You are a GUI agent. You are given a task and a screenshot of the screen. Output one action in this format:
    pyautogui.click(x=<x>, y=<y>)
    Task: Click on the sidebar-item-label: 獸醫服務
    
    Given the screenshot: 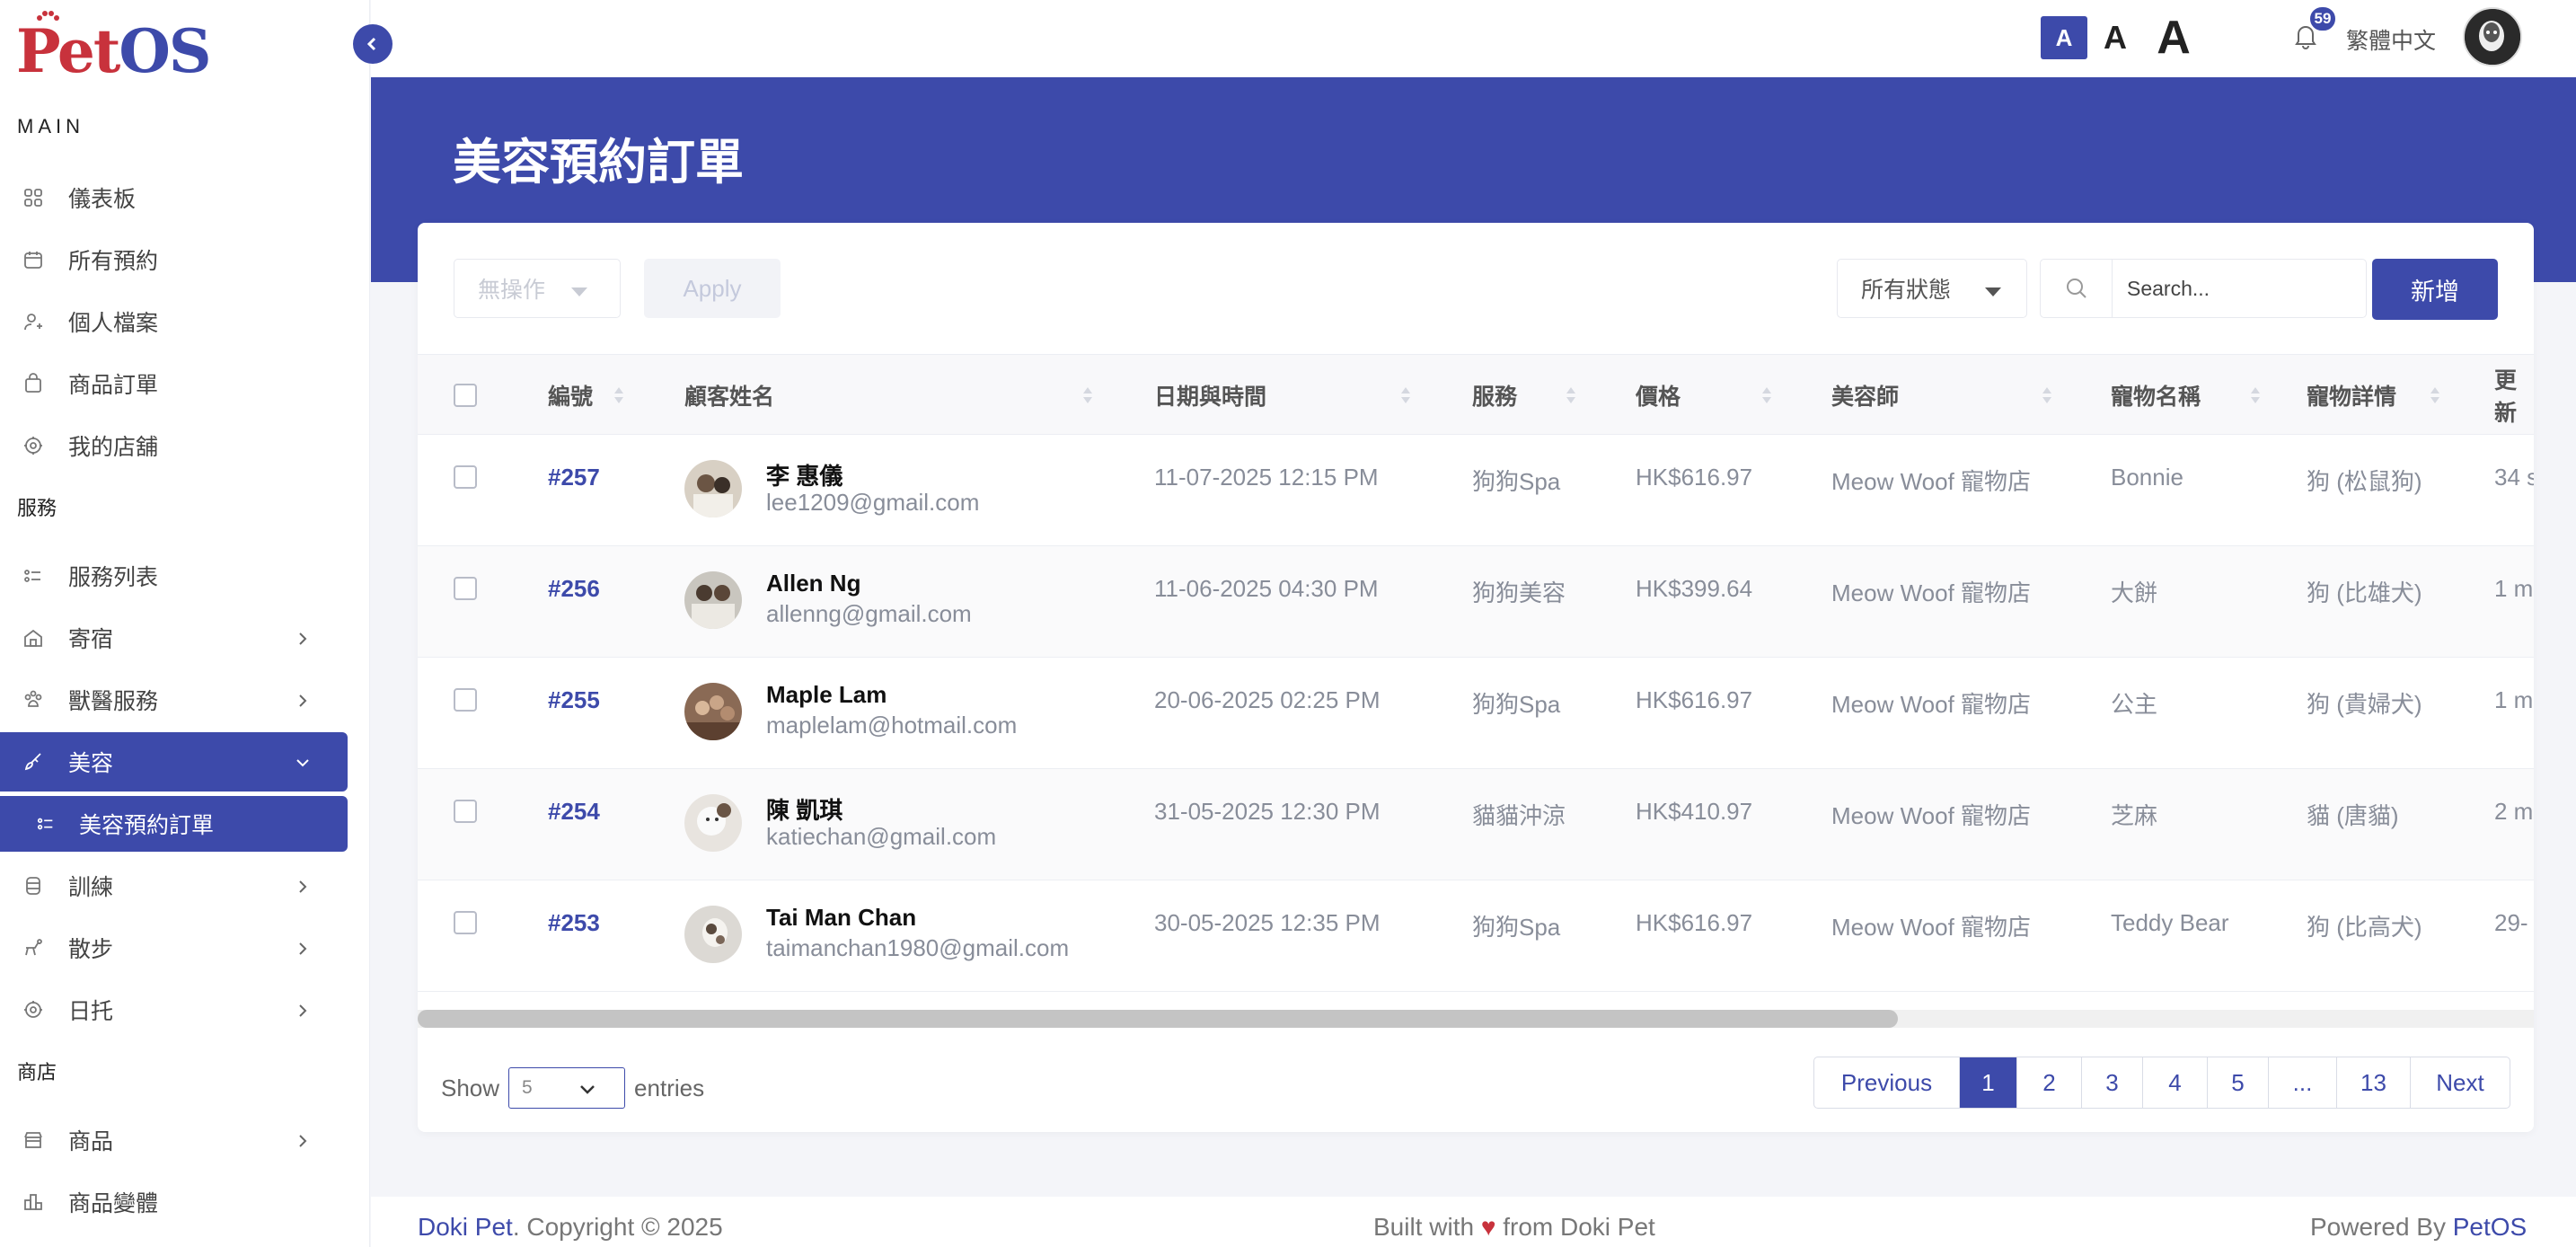 What is the action you would take?
    pyautogui.click(x=113, y=702)
    